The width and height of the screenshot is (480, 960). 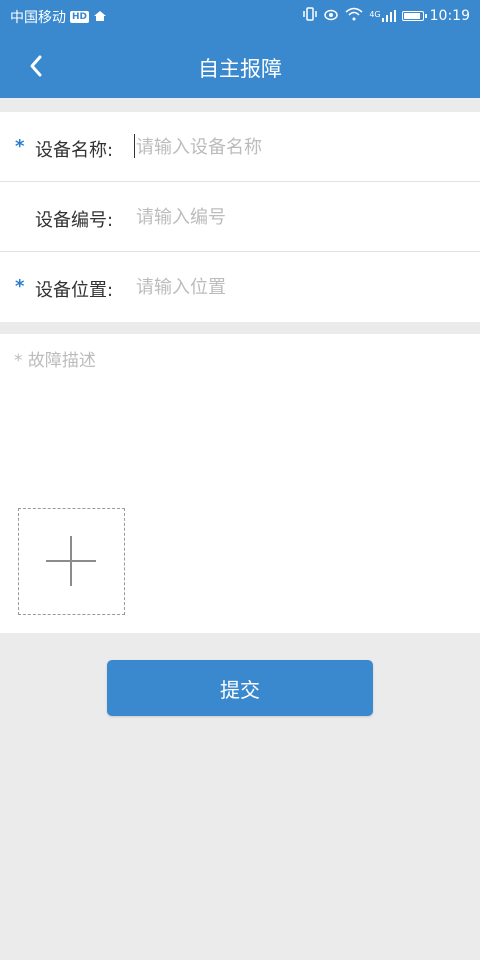 What do you see at coordinates (134, 146) in the screenshot?
I see `text-cursor` at bounding box center [134, 146].